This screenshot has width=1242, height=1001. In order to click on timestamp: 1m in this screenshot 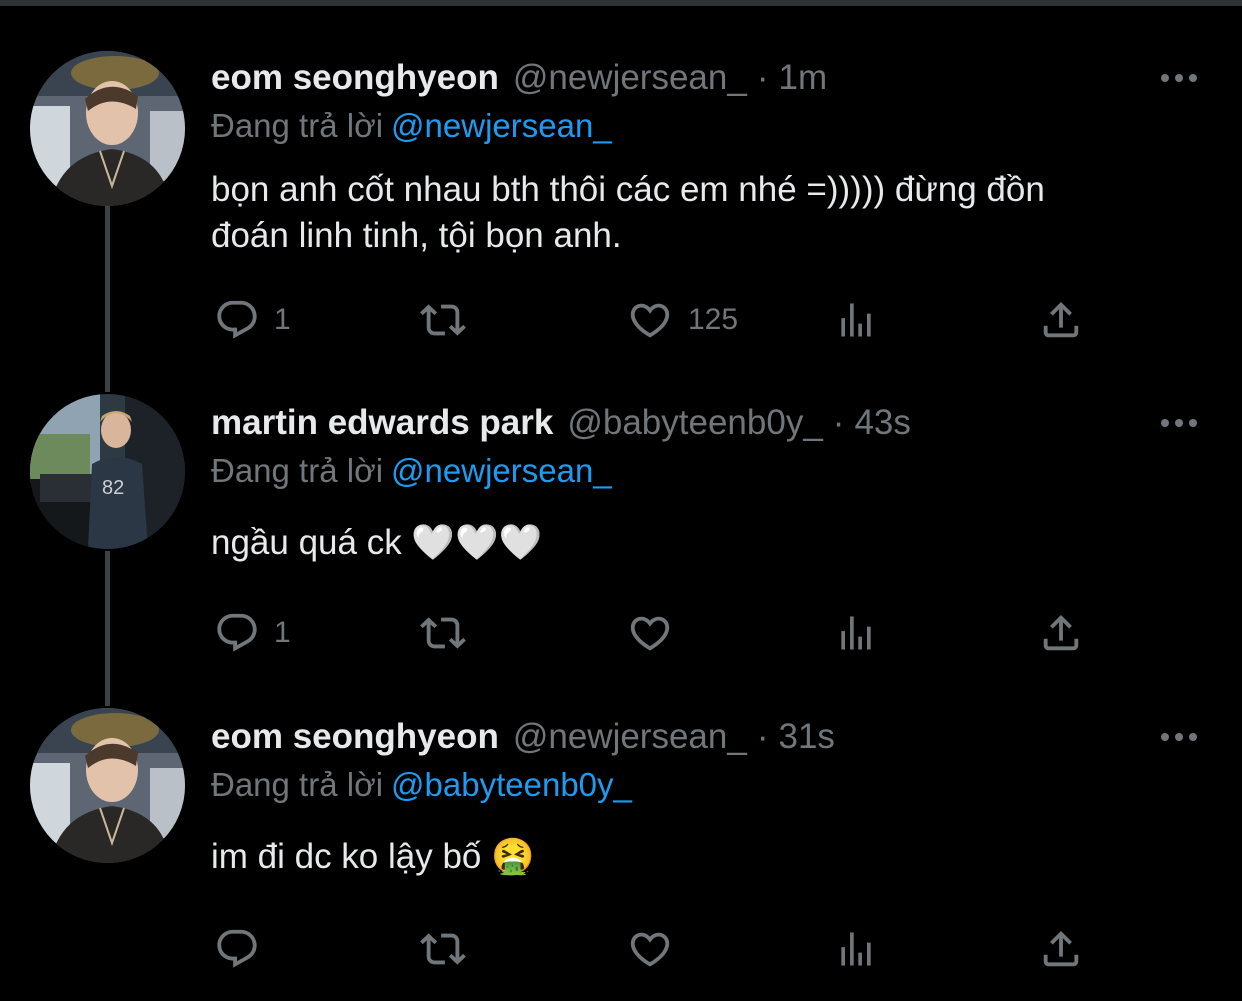, I will do `click(802, 78)`.